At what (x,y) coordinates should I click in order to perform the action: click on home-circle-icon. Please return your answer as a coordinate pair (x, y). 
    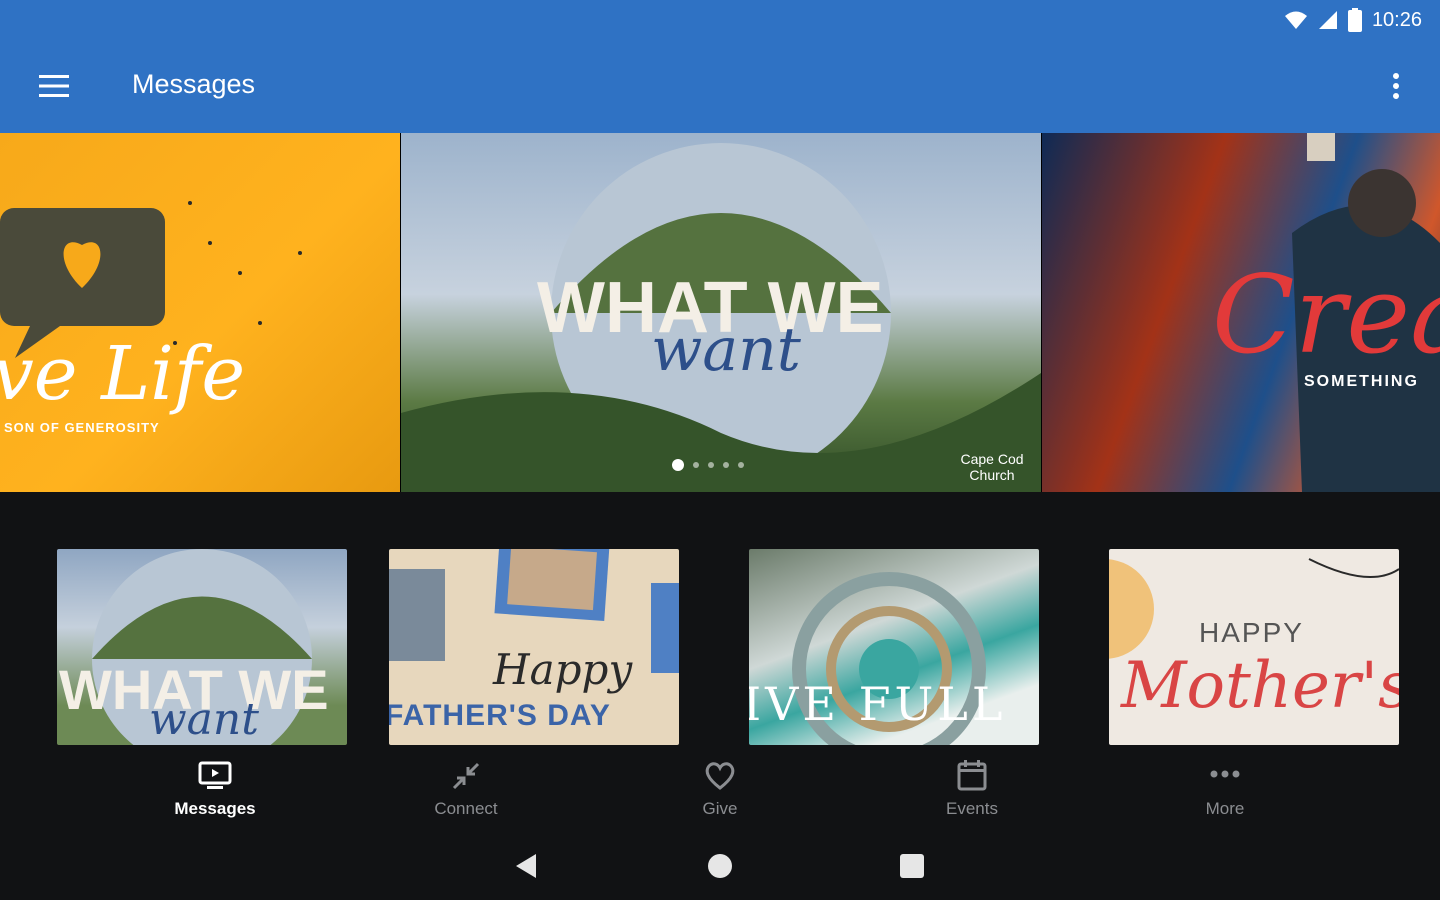
    Looking at the image, I should click on (720, 866).